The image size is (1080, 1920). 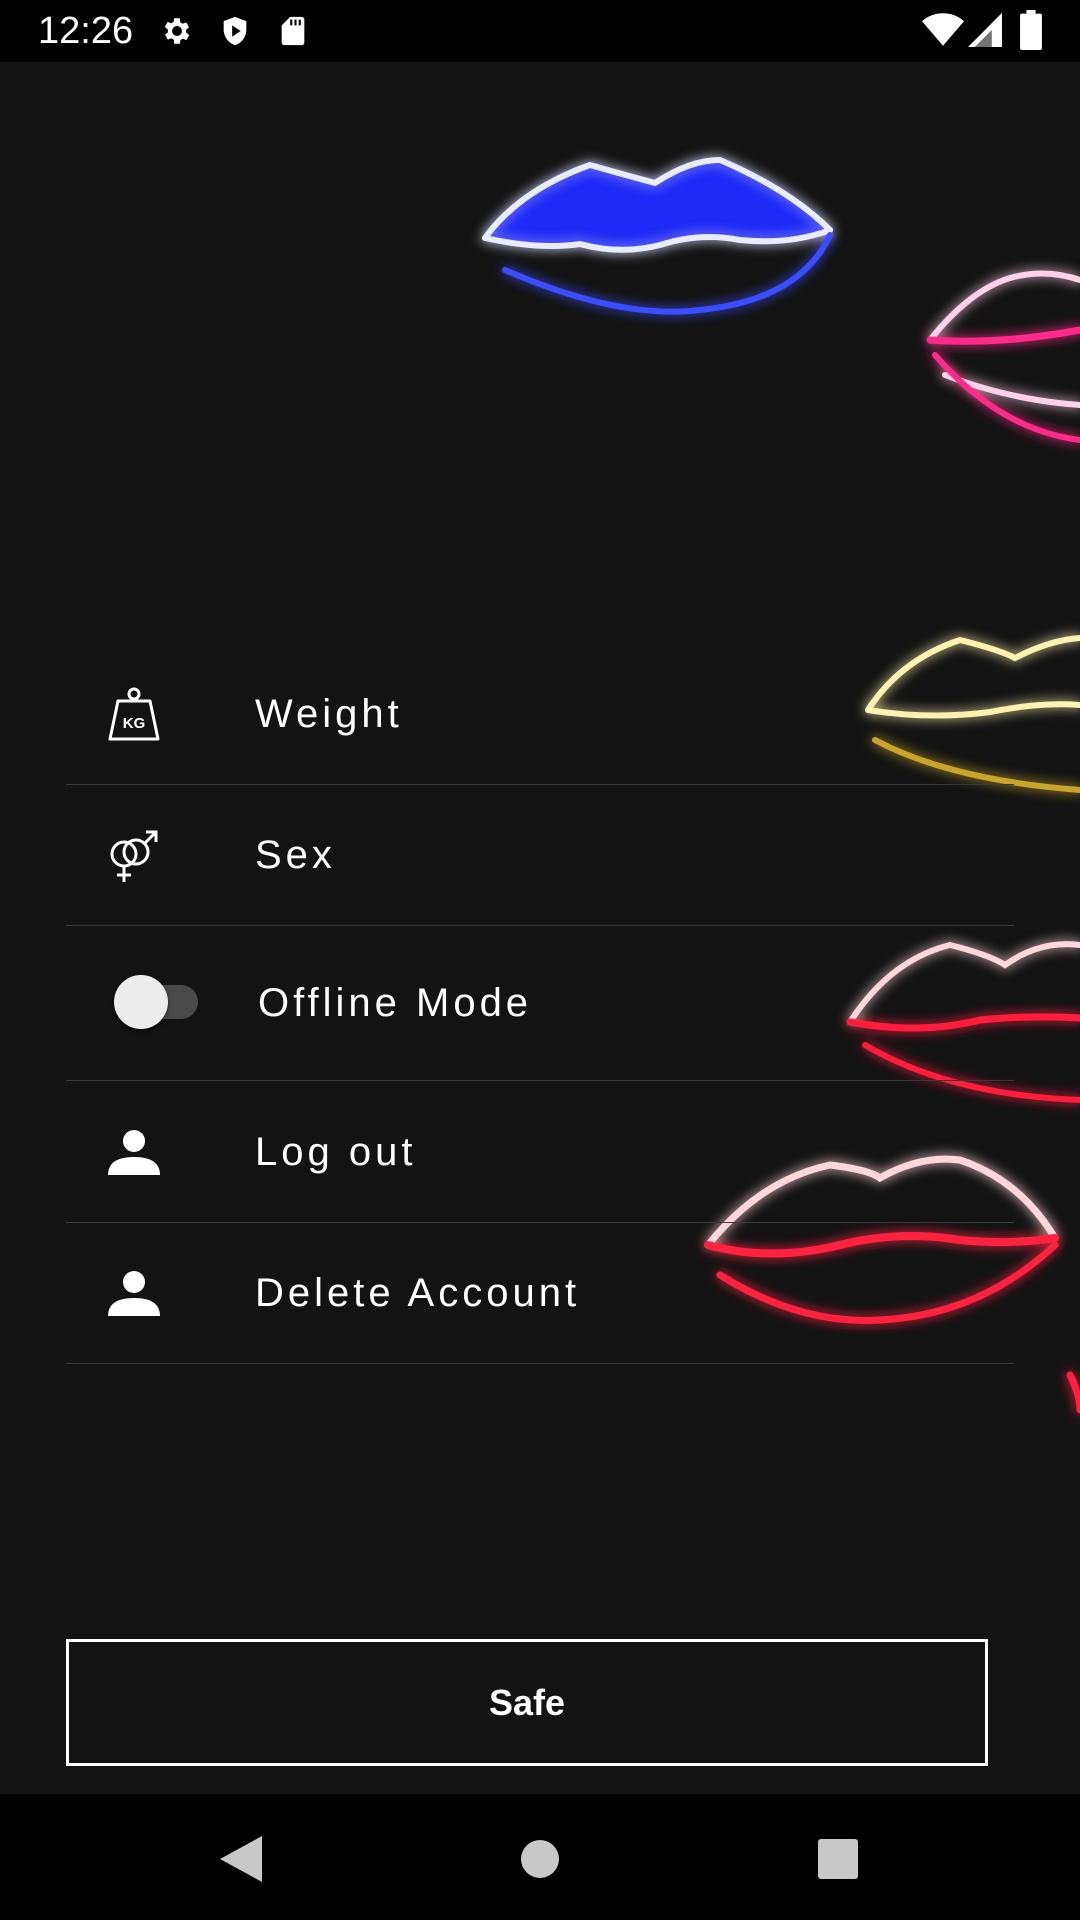 I want to click on offline-mode-label: Offline Mode, so click(x=395, y=1003).